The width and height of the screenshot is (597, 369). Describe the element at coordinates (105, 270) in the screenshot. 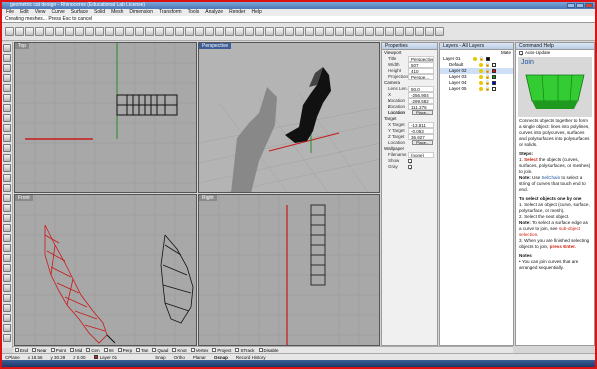

I see `viewport-front: Front` at that location.